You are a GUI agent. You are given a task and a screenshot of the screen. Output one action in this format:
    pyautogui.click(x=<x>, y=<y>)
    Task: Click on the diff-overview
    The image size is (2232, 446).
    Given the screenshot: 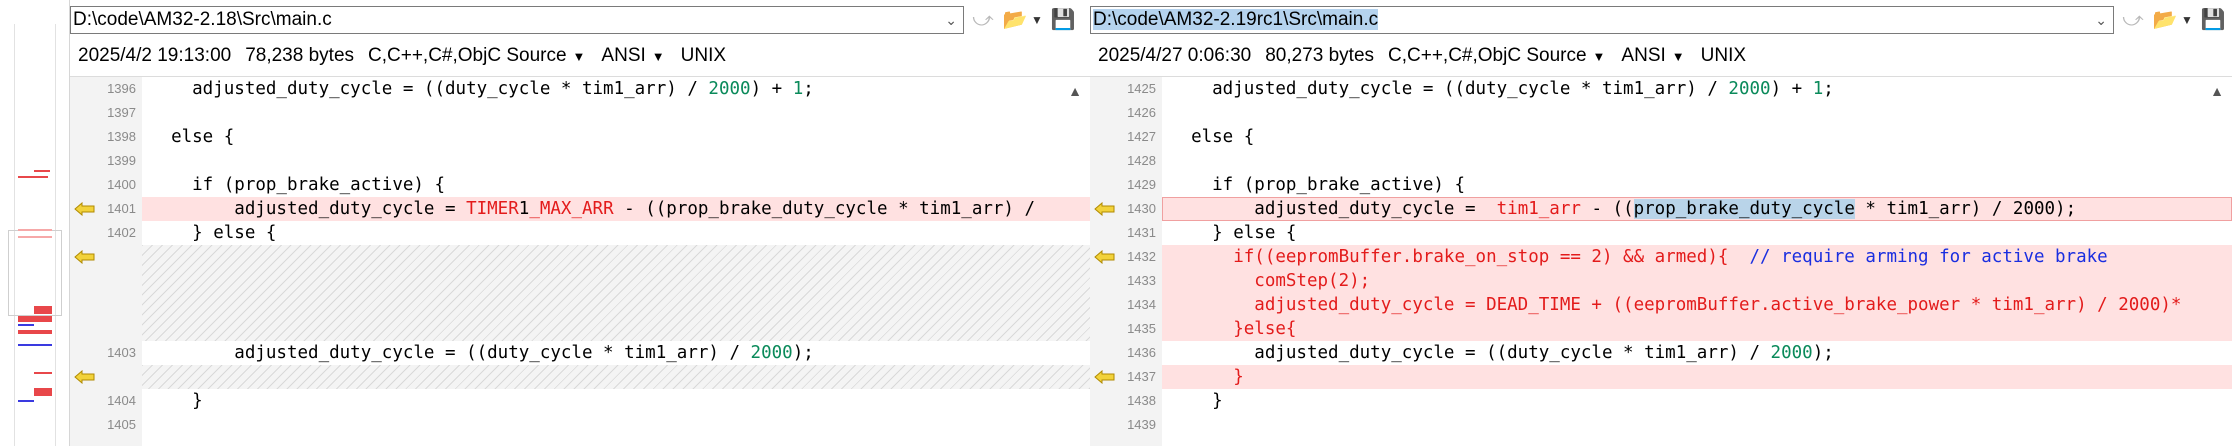 What is the action you would take?
    pyautogui.click(x=35, y=223)
    